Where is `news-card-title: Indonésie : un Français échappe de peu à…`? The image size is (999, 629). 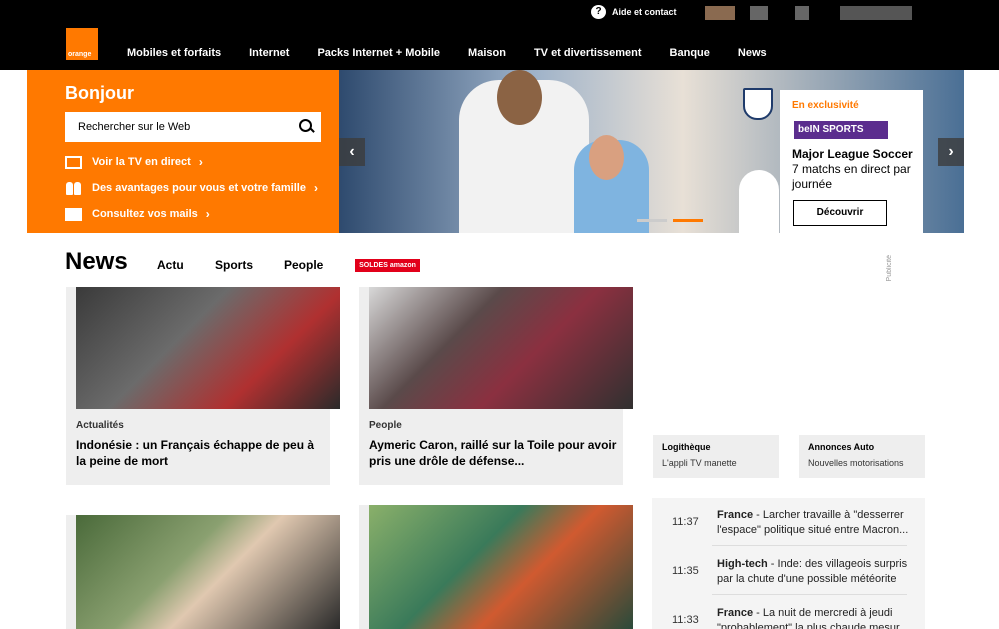
news-card-title: Indonésie : un Français échappe de peu à… is located at coordinates (200, 453).